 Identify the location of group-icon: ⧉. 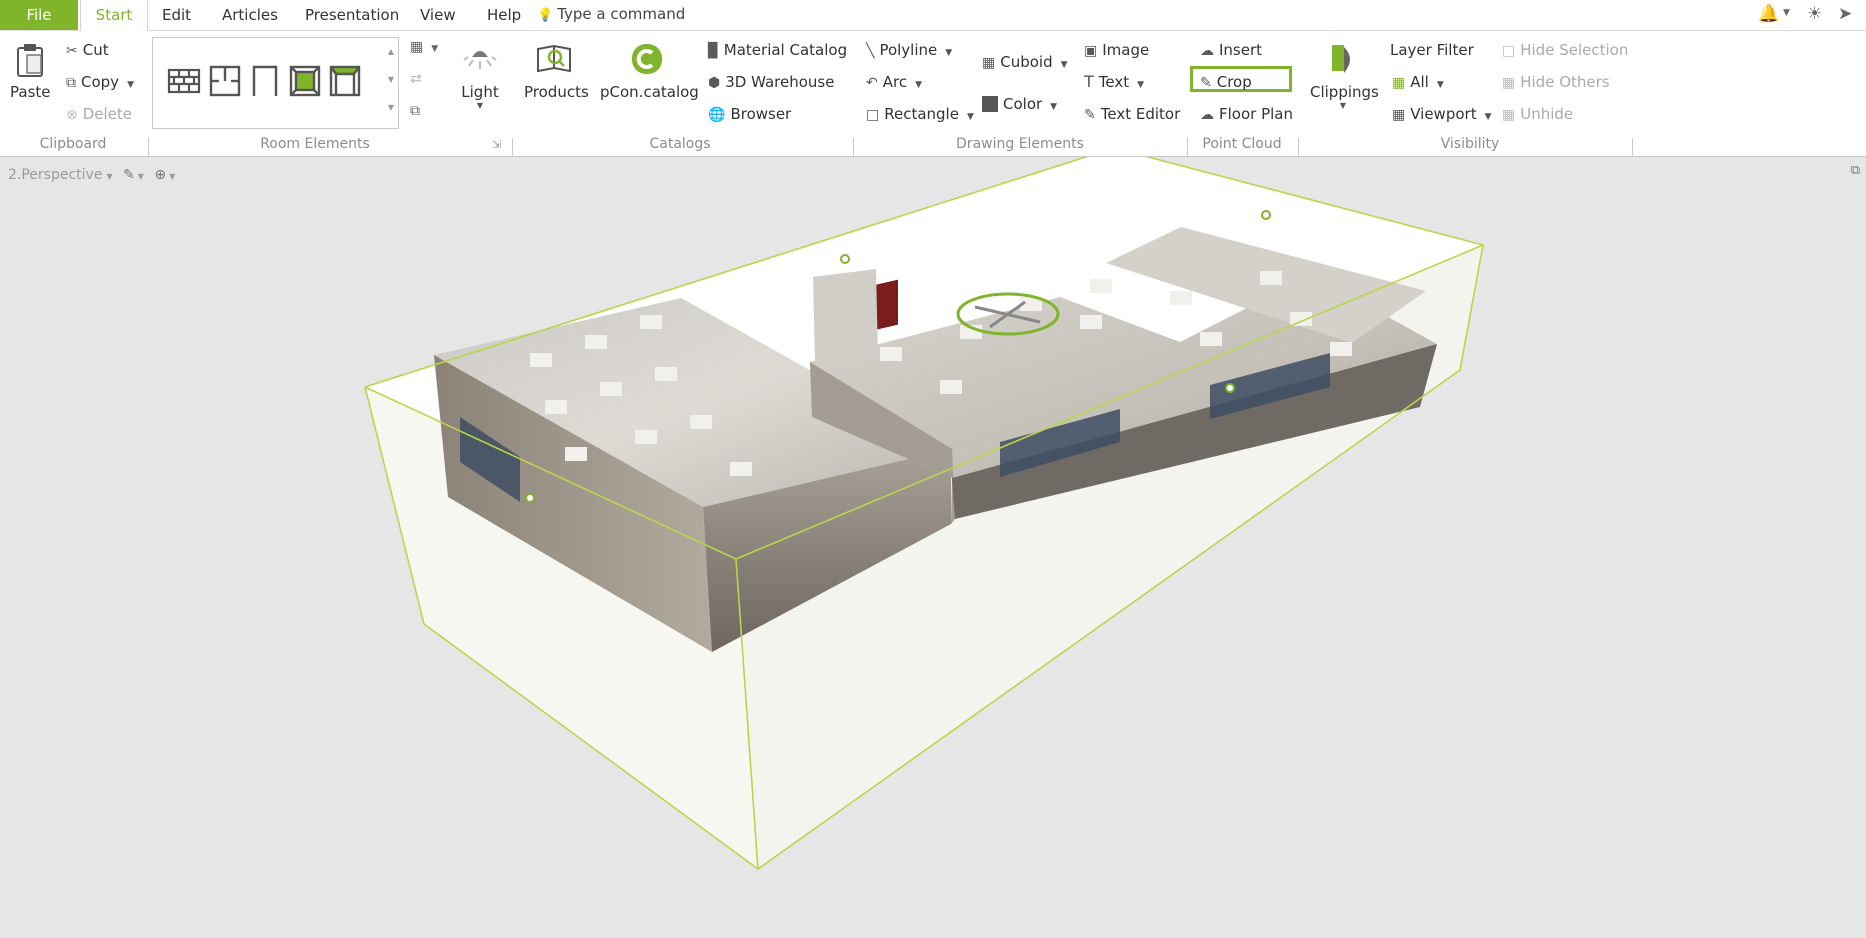
(415, 111).